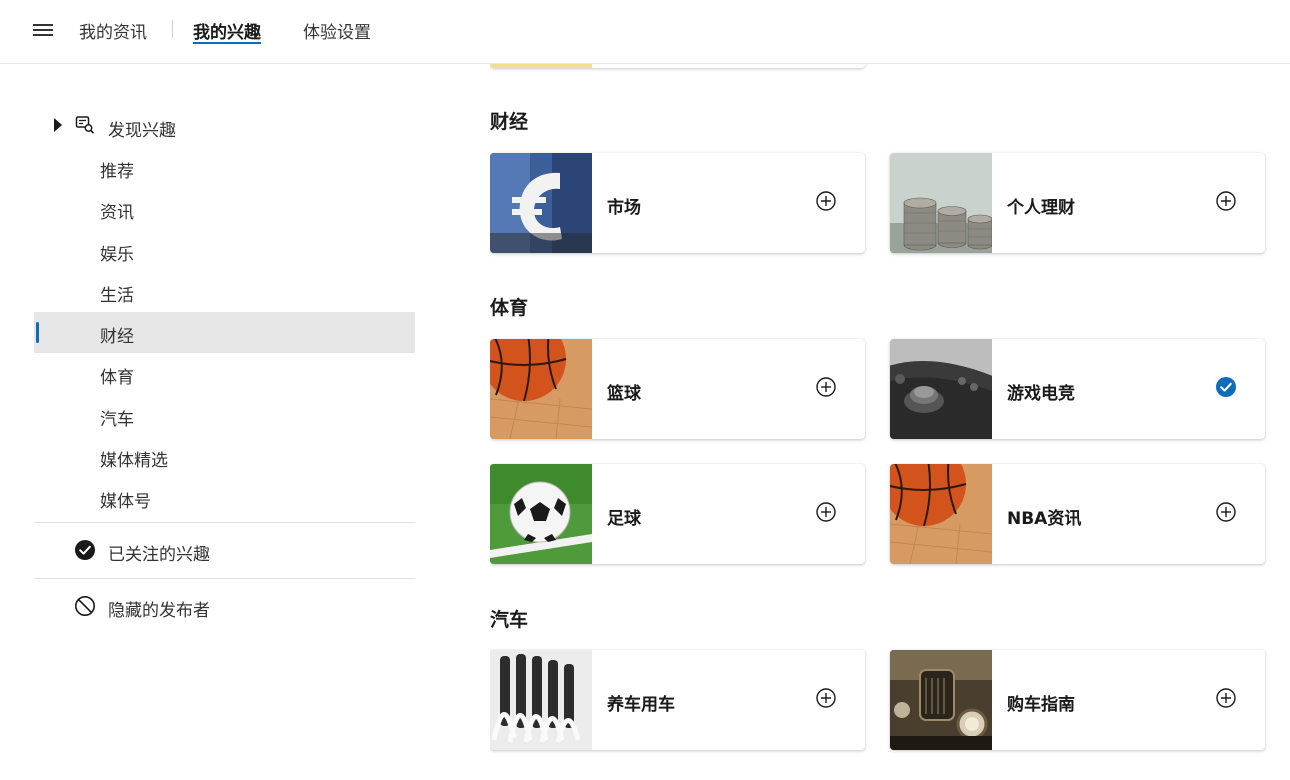 The image size is (1290, 780). I want to click on expand-caret-icon, so click(58, 125).